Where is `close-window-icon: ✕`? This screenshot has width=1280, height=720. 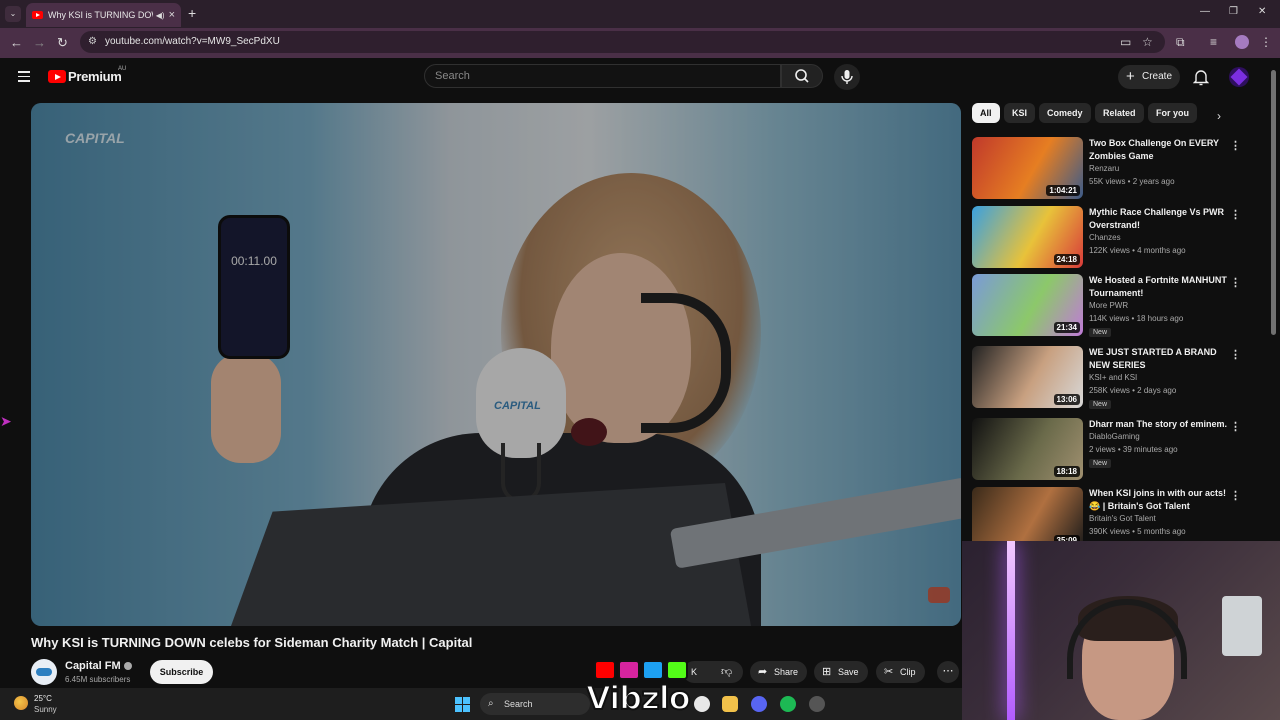
close-window-icon: ✕ is located at coordinates (1262, 11).